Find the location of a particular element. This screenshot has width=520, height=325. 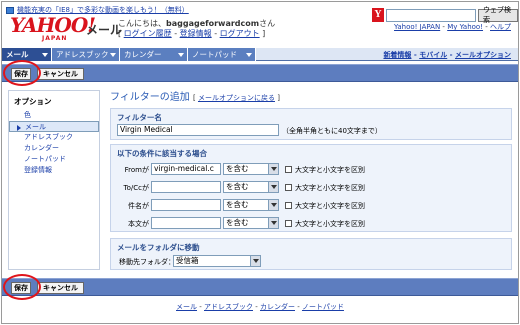

yahoo-logo: YAHOO! JAPAN is located at coordinates (53, 29).